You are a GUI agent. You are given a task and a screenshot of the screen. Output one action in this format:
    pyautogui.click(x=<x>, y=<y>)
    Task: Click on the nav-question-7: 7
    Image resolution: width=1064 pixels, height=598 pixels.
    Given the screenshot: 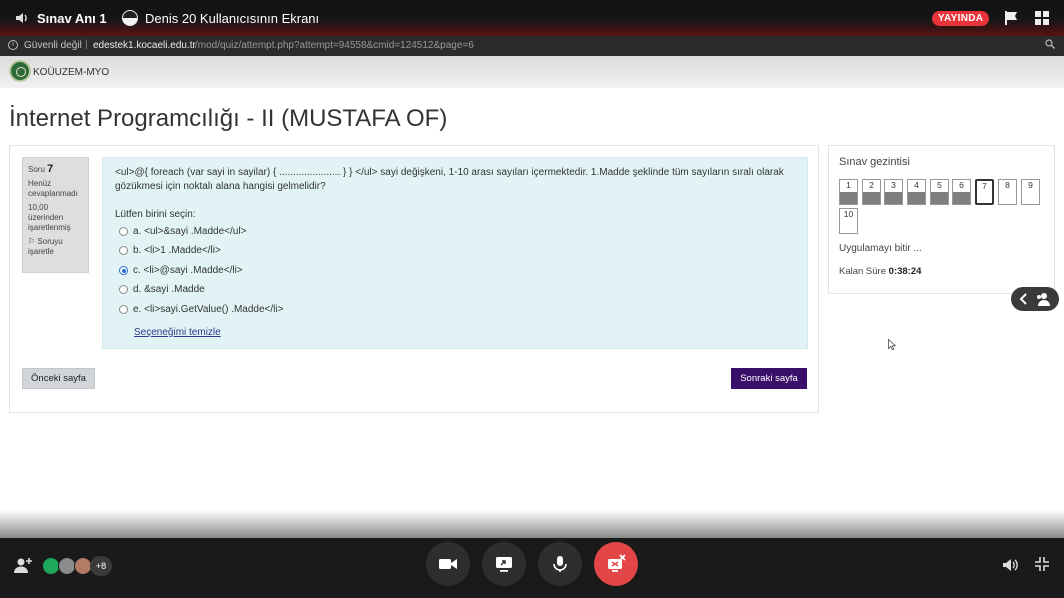 What is the action you would take?
    pyautogui.click(x=984, y=192)
    